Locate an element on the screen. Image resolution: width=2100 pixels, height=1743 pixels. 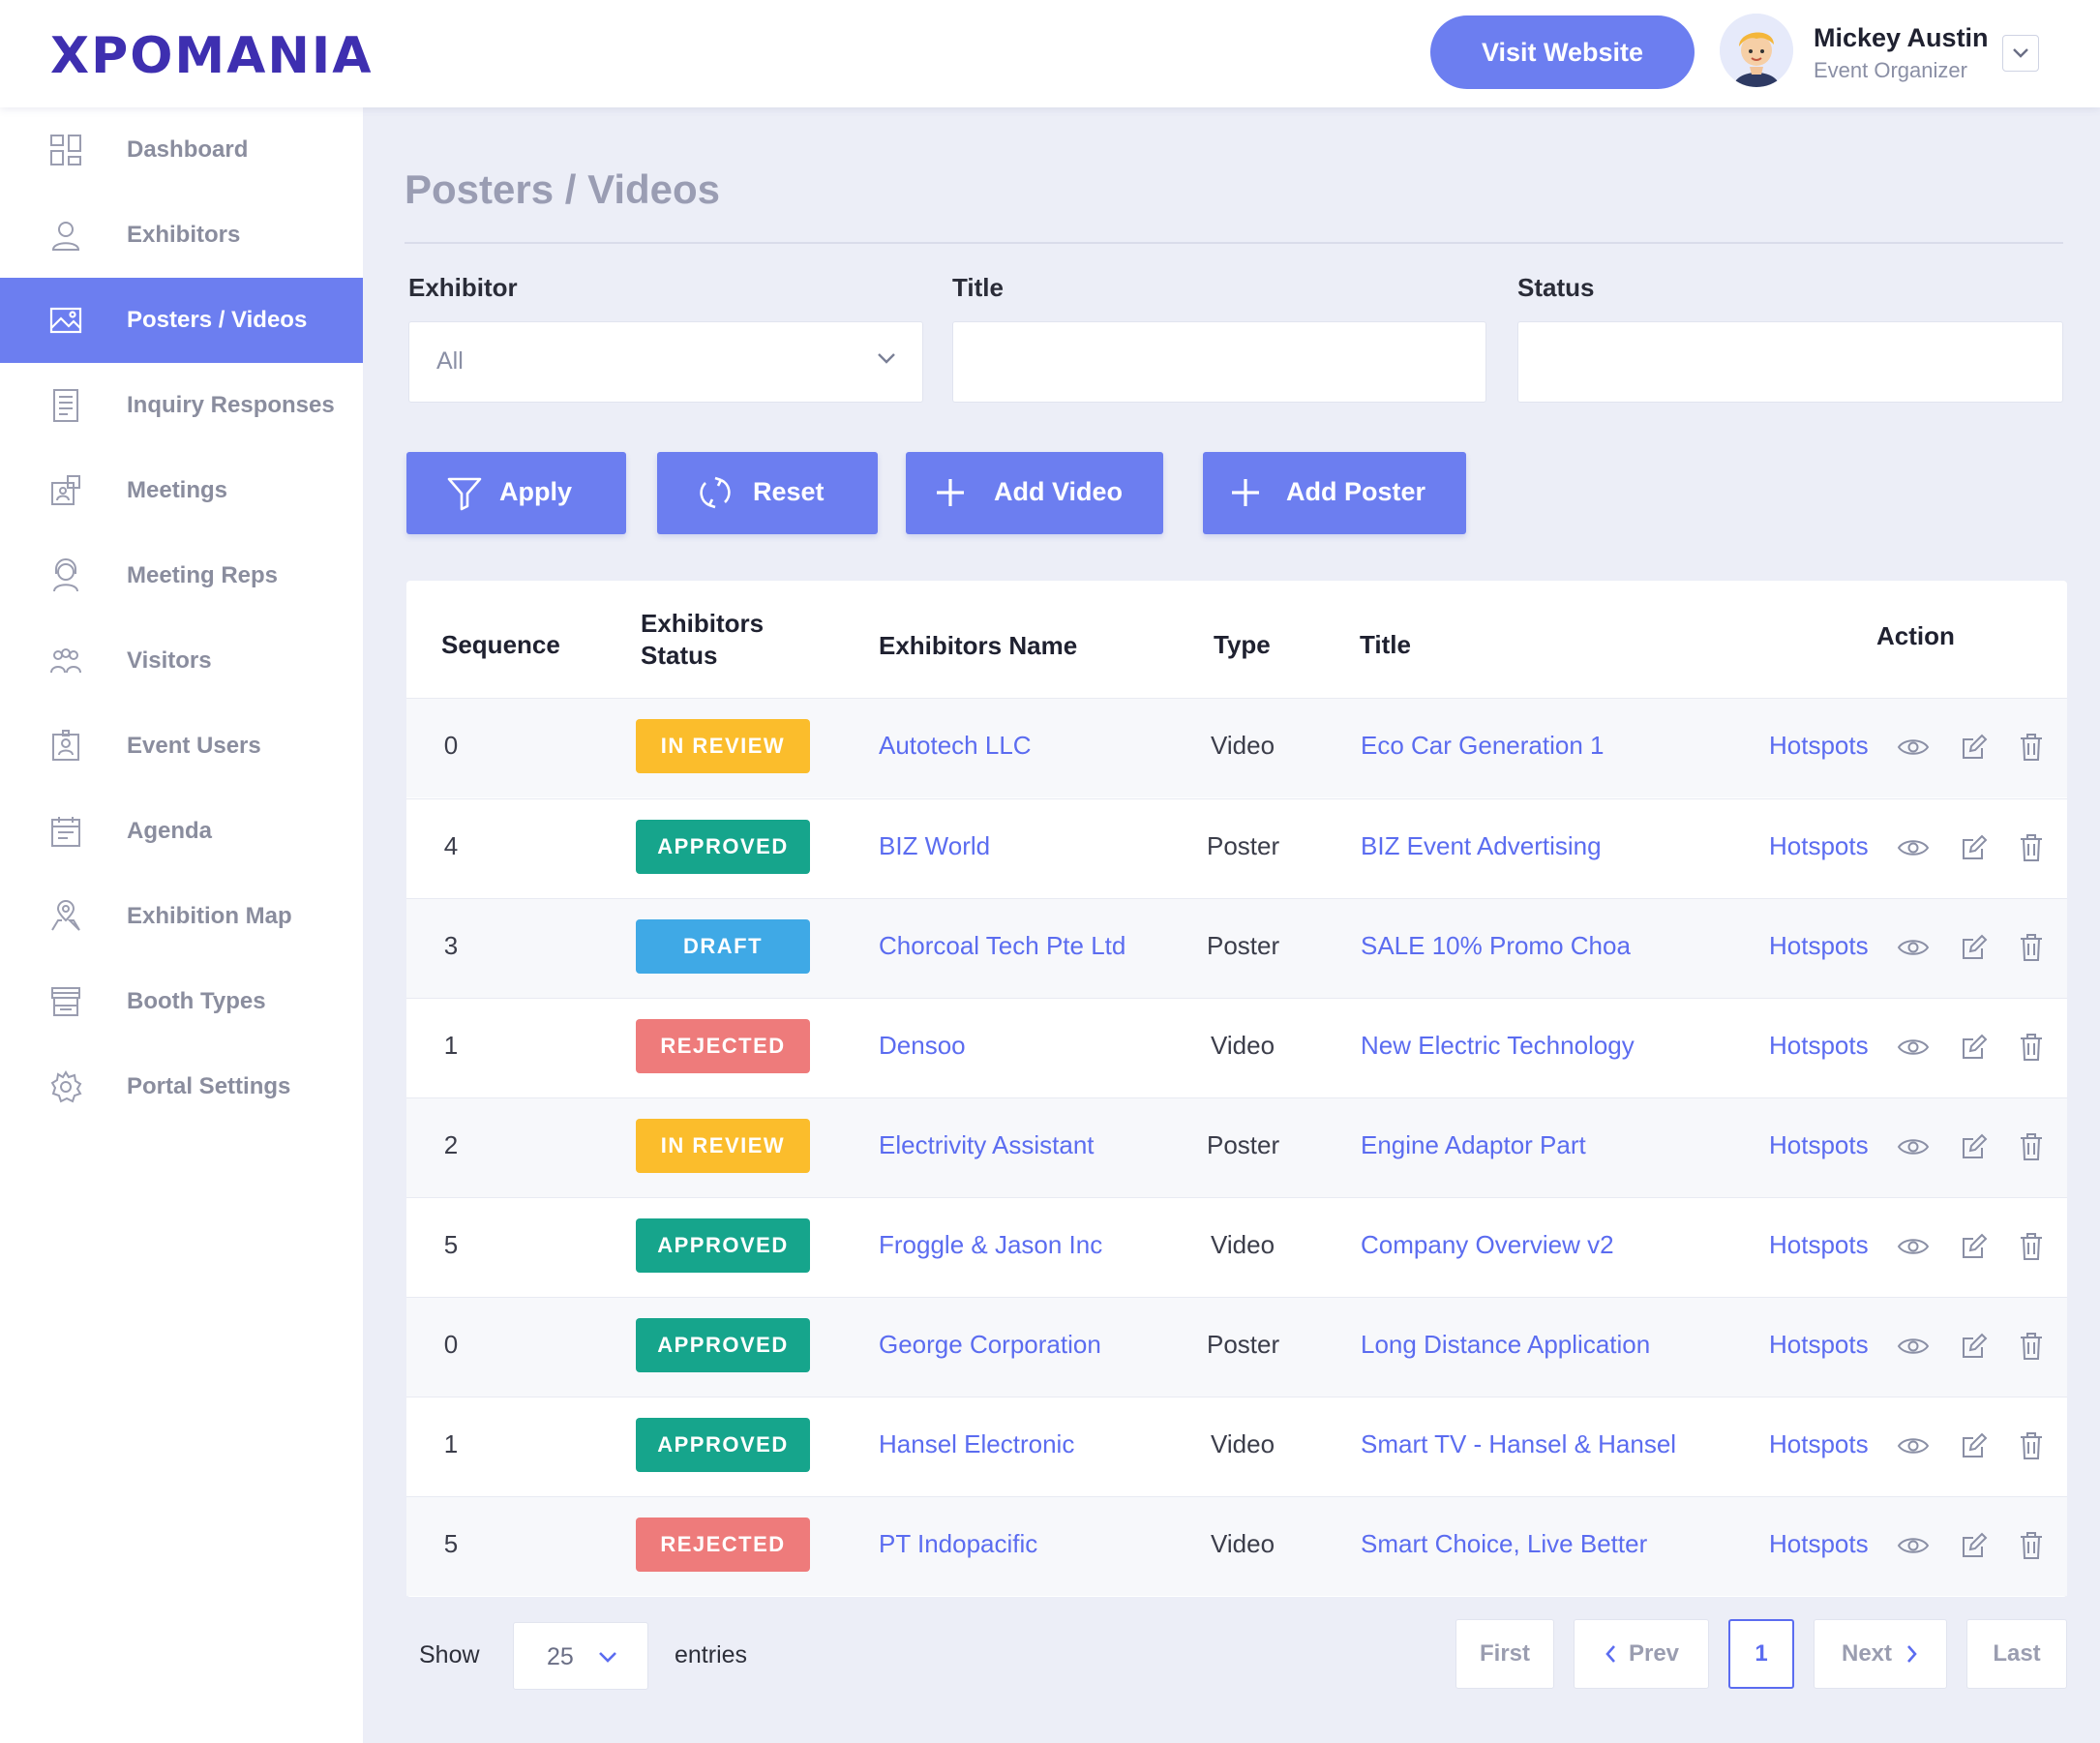
next-page-button: Next is located at coordinates (1881, 1654).